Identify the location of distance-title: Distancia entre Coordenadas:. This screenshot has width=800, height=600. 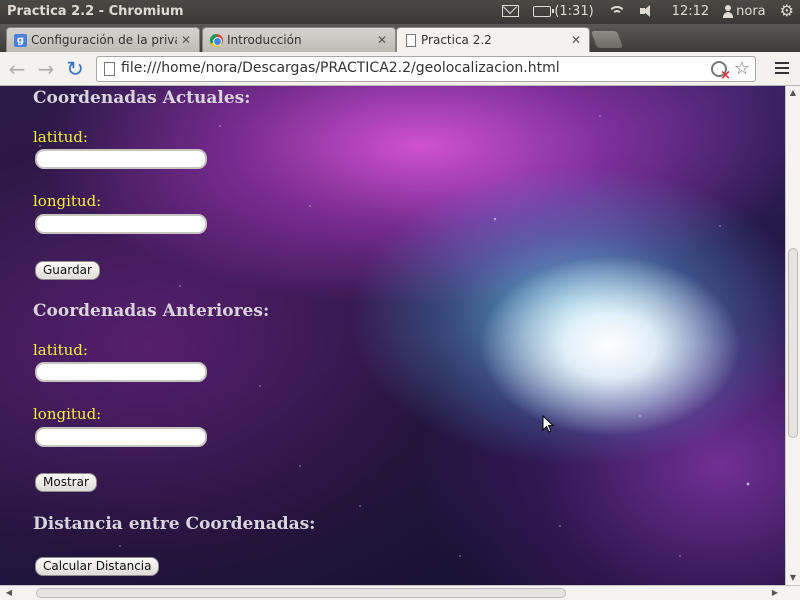
(174, 524).